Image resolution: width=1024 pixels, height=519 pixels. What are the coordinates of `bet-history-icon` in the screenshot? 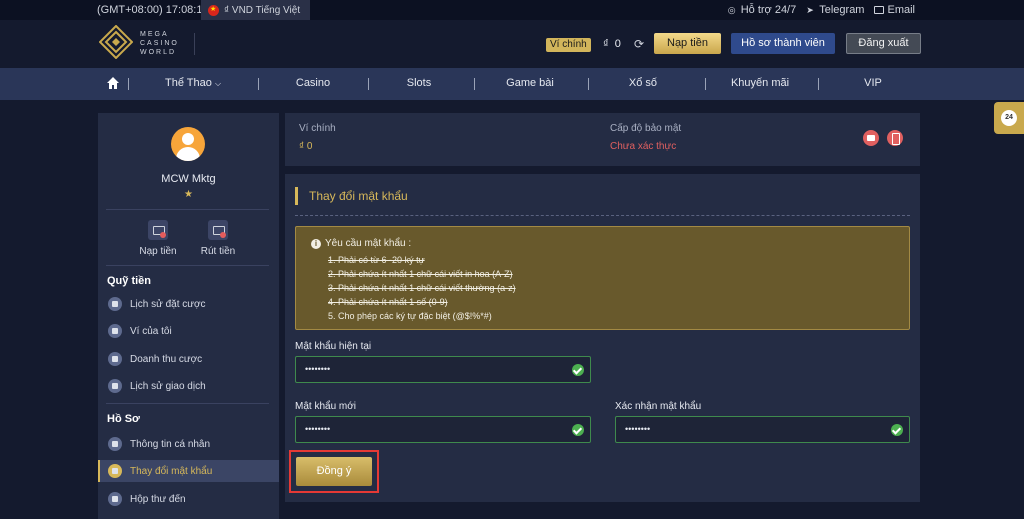 It's located at (115, 304).